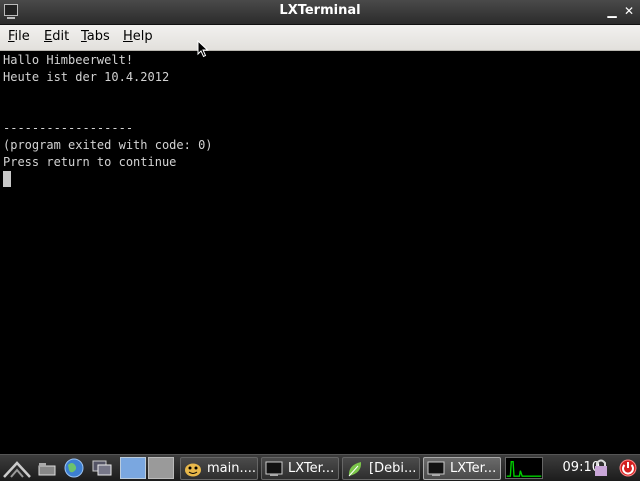 Image resolution: width=640 pixels, height=481 pixels. What do you see at coordinates (22, 36) in the screenshot?
I see `menu-file-rest: ile` at bounding box center [22, 36].